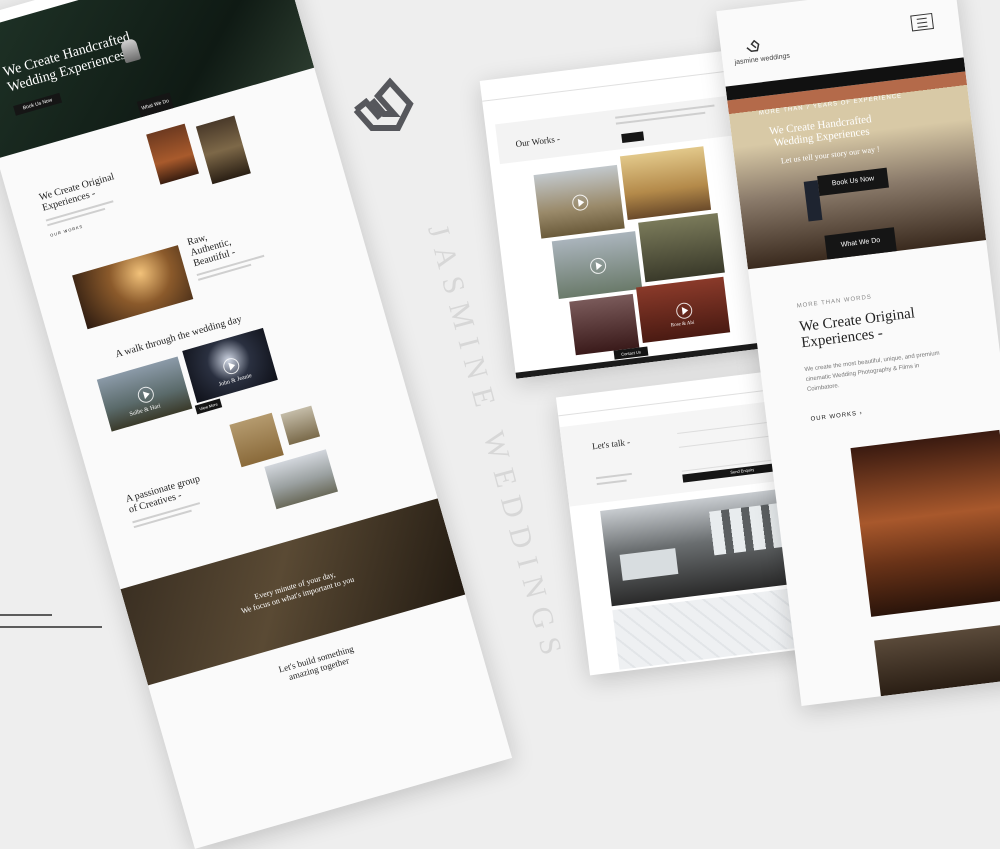 The width and height of the screenshot is (1000, 849). Describe the element at coordinates (611, 85) in the screenshot. I see `nav-bar` at that location.